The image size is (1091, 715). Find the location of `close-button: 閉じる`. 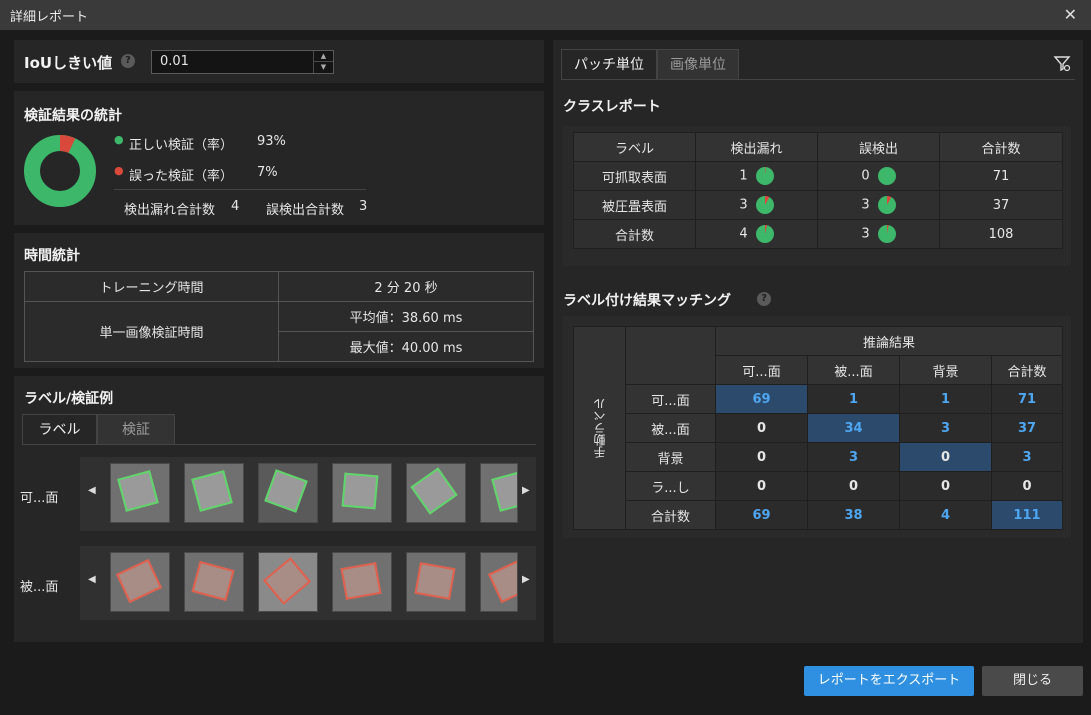

close-button: 閉じる is located at coordinates (1032, 681).